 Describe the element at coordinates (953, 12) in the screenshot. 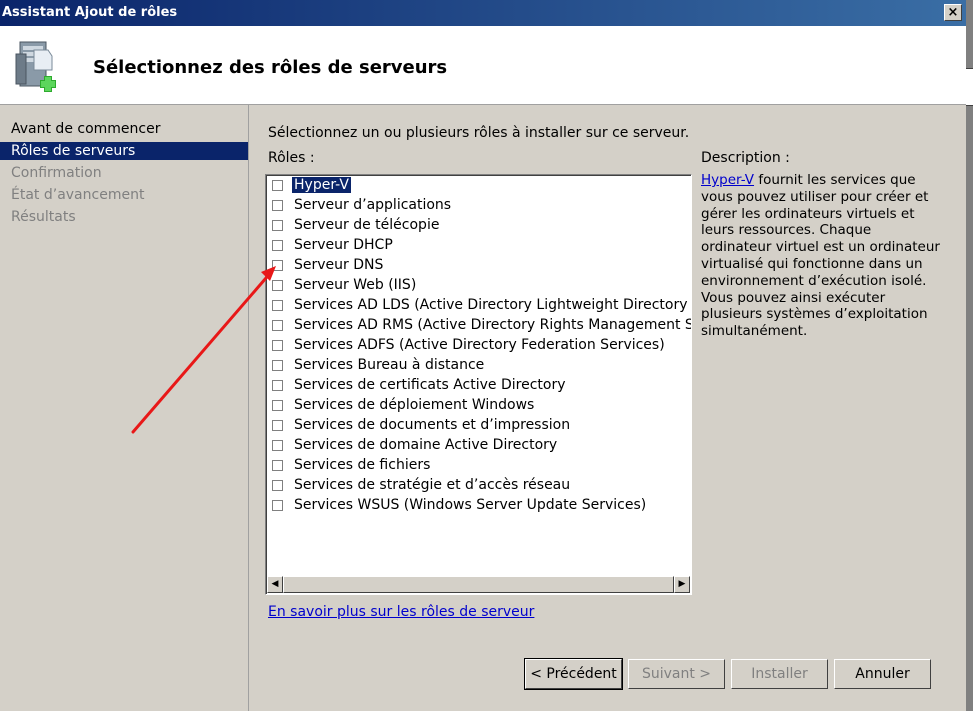

I see `close-button: ×` at that location.